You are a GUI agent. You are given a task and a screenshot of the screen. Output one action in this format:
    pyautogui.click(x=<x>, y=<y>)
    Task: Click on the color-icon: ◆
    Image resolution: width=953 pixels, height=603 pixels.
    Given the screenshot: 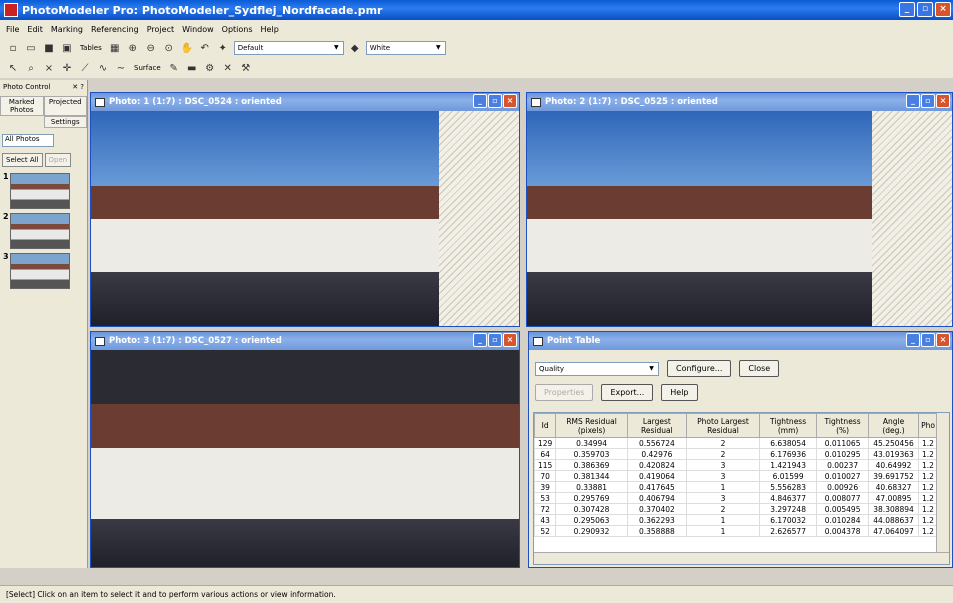 What is the action you would take?
    pyautogui.click(x=355, y=48)
    